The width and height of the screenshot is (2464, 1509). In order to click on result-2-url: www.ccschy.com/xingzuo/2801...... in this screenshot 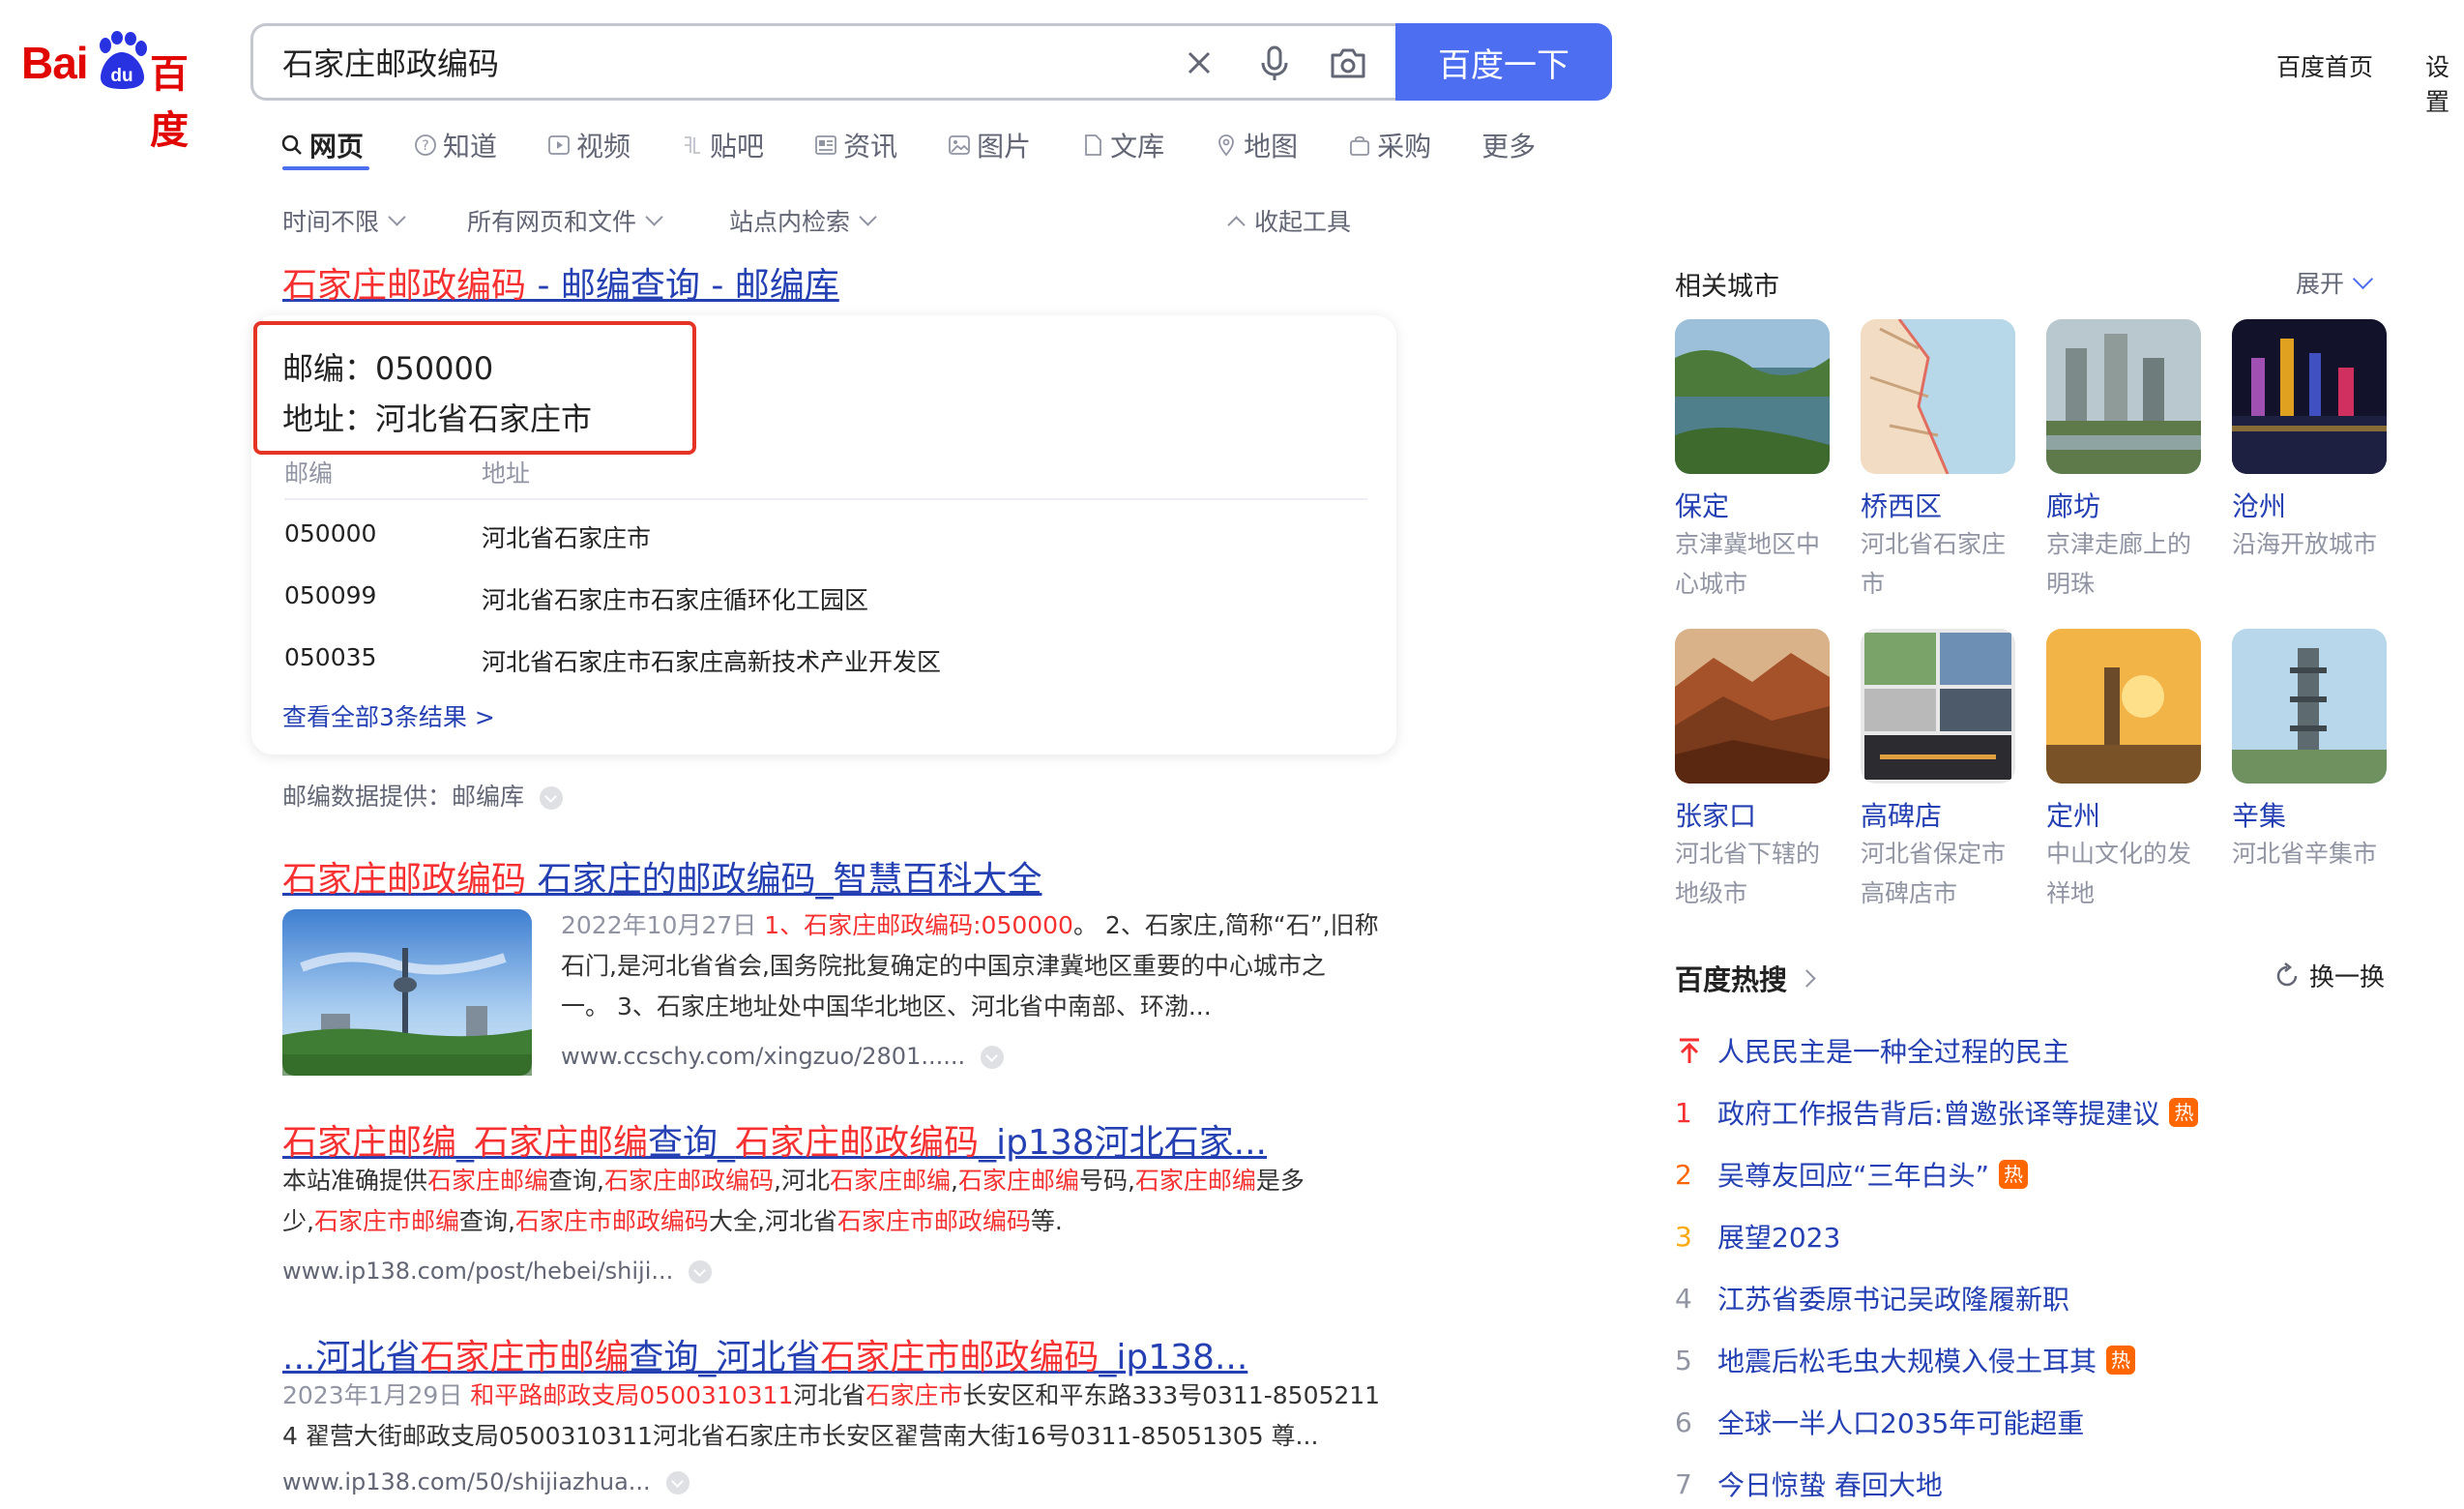, I will do `click(783, 1057)`.